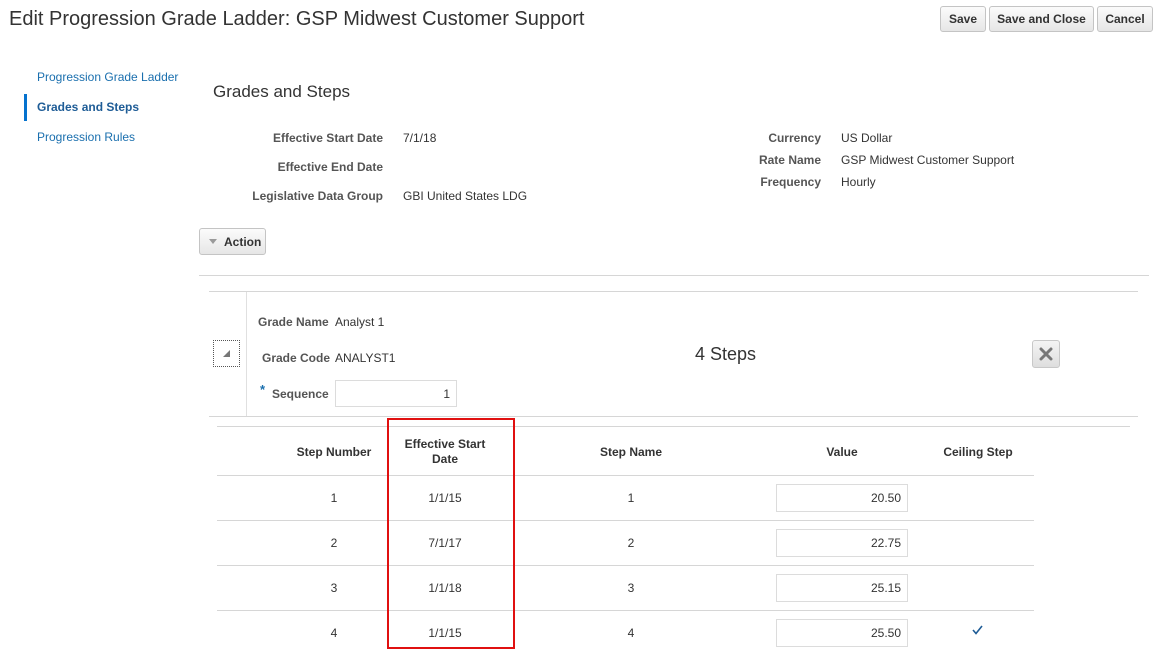 The height and width of the screenshot is (654, 1158). What do you see at coordinates (842, 452) in the screenshot?
I see `column-header-value: Value` at bounding box center [842, 452].